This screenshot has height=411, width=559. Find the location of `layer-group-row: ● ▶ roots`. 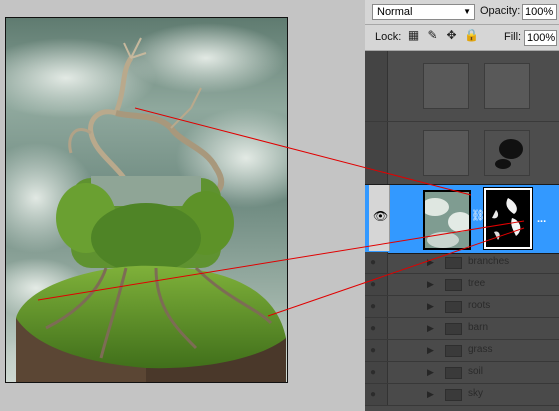

layer-group-row: ● ▶ roots is located at coordinates (462, 307).